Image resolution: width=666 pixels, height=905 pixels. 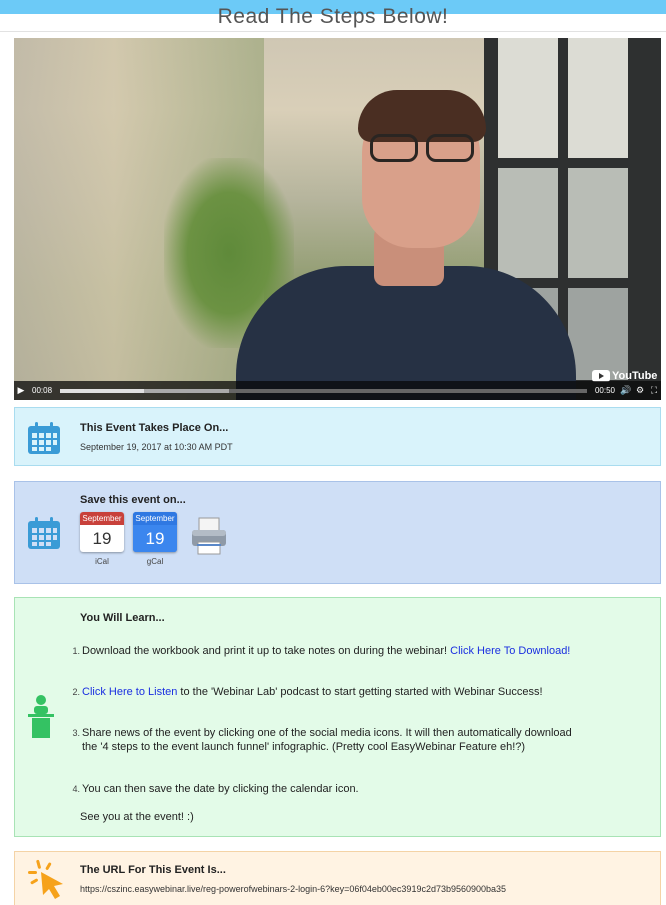 What do you see at coordinates (102, 390) in the screenshot?
I see `progress-bar` at bounding box center [102, 390].